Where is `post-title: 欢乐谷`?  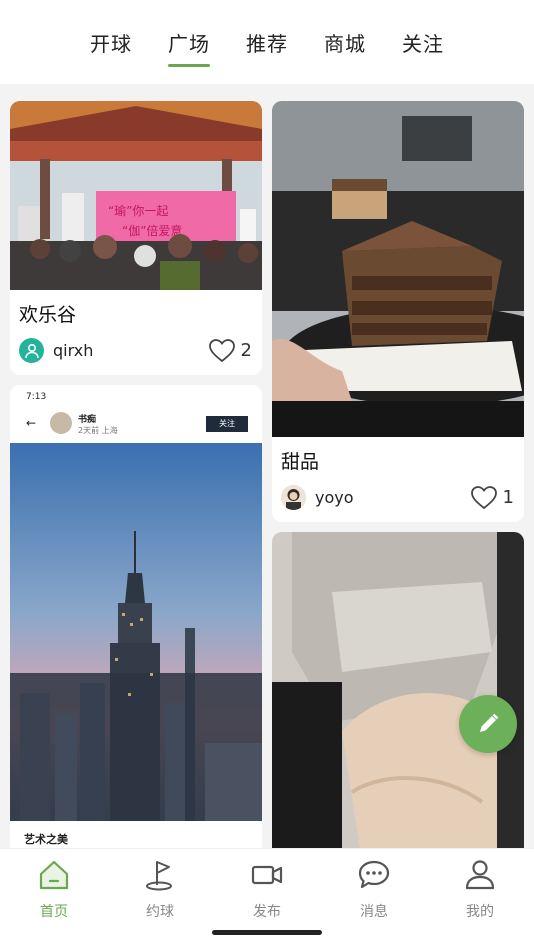 post-title: 欢乐谷 is located at coordinates (48, 315).